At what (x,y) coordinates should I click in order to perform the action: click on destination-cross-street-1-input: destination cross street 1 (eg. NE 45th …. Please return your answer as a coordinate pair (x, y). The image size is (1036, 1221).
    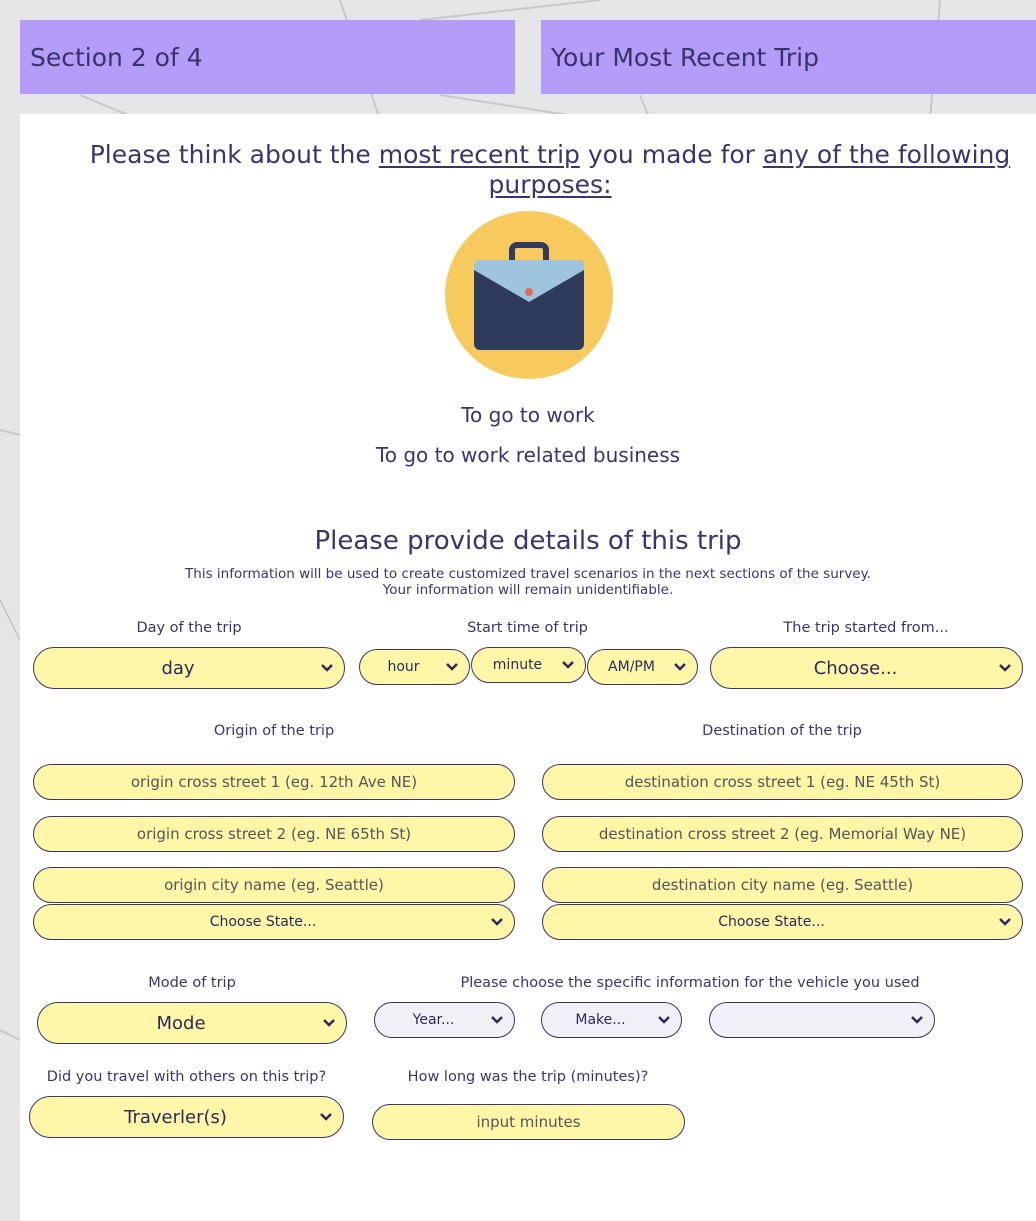
    Looking at the image, I should click on (782, 782).